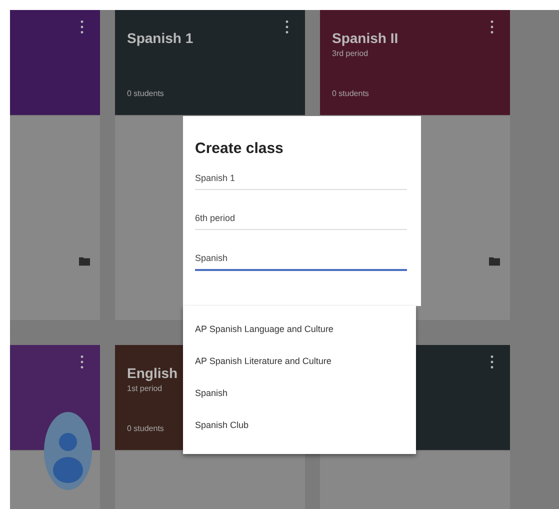 The width and height of the screenshot is (559, 509). What do you see at coordinates (144, 388) in the screenshot?
I see `class-section: 1st period` at bounding box center [144, 388].